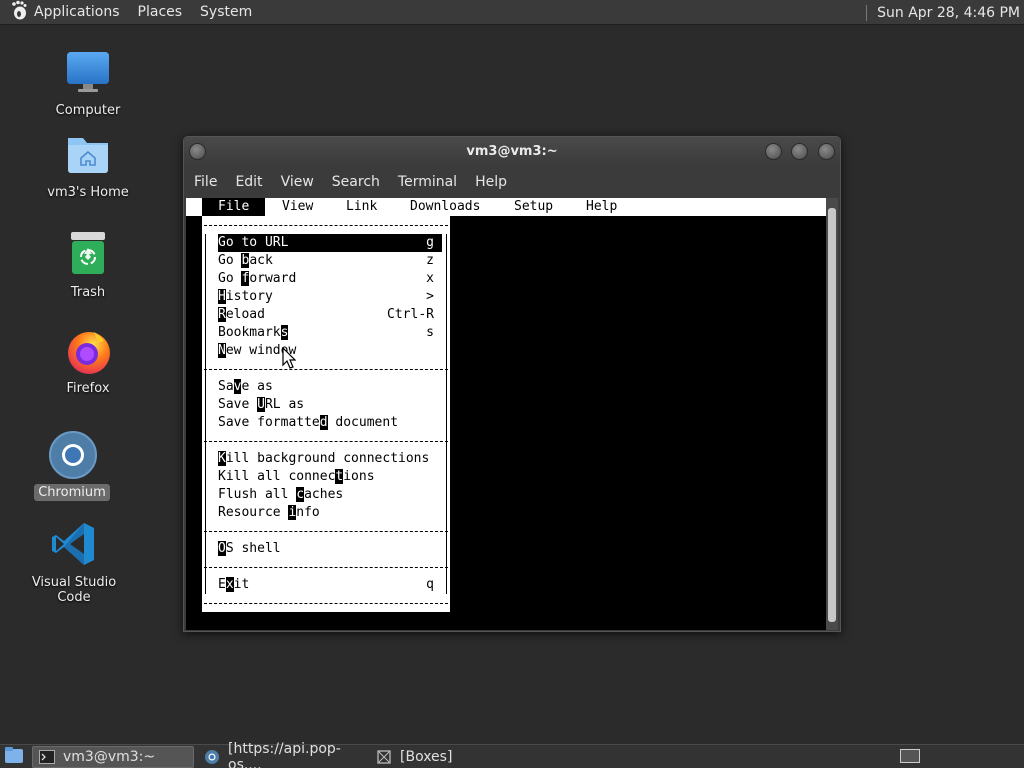  I want to click on desktop-icon, so click(14, 757).